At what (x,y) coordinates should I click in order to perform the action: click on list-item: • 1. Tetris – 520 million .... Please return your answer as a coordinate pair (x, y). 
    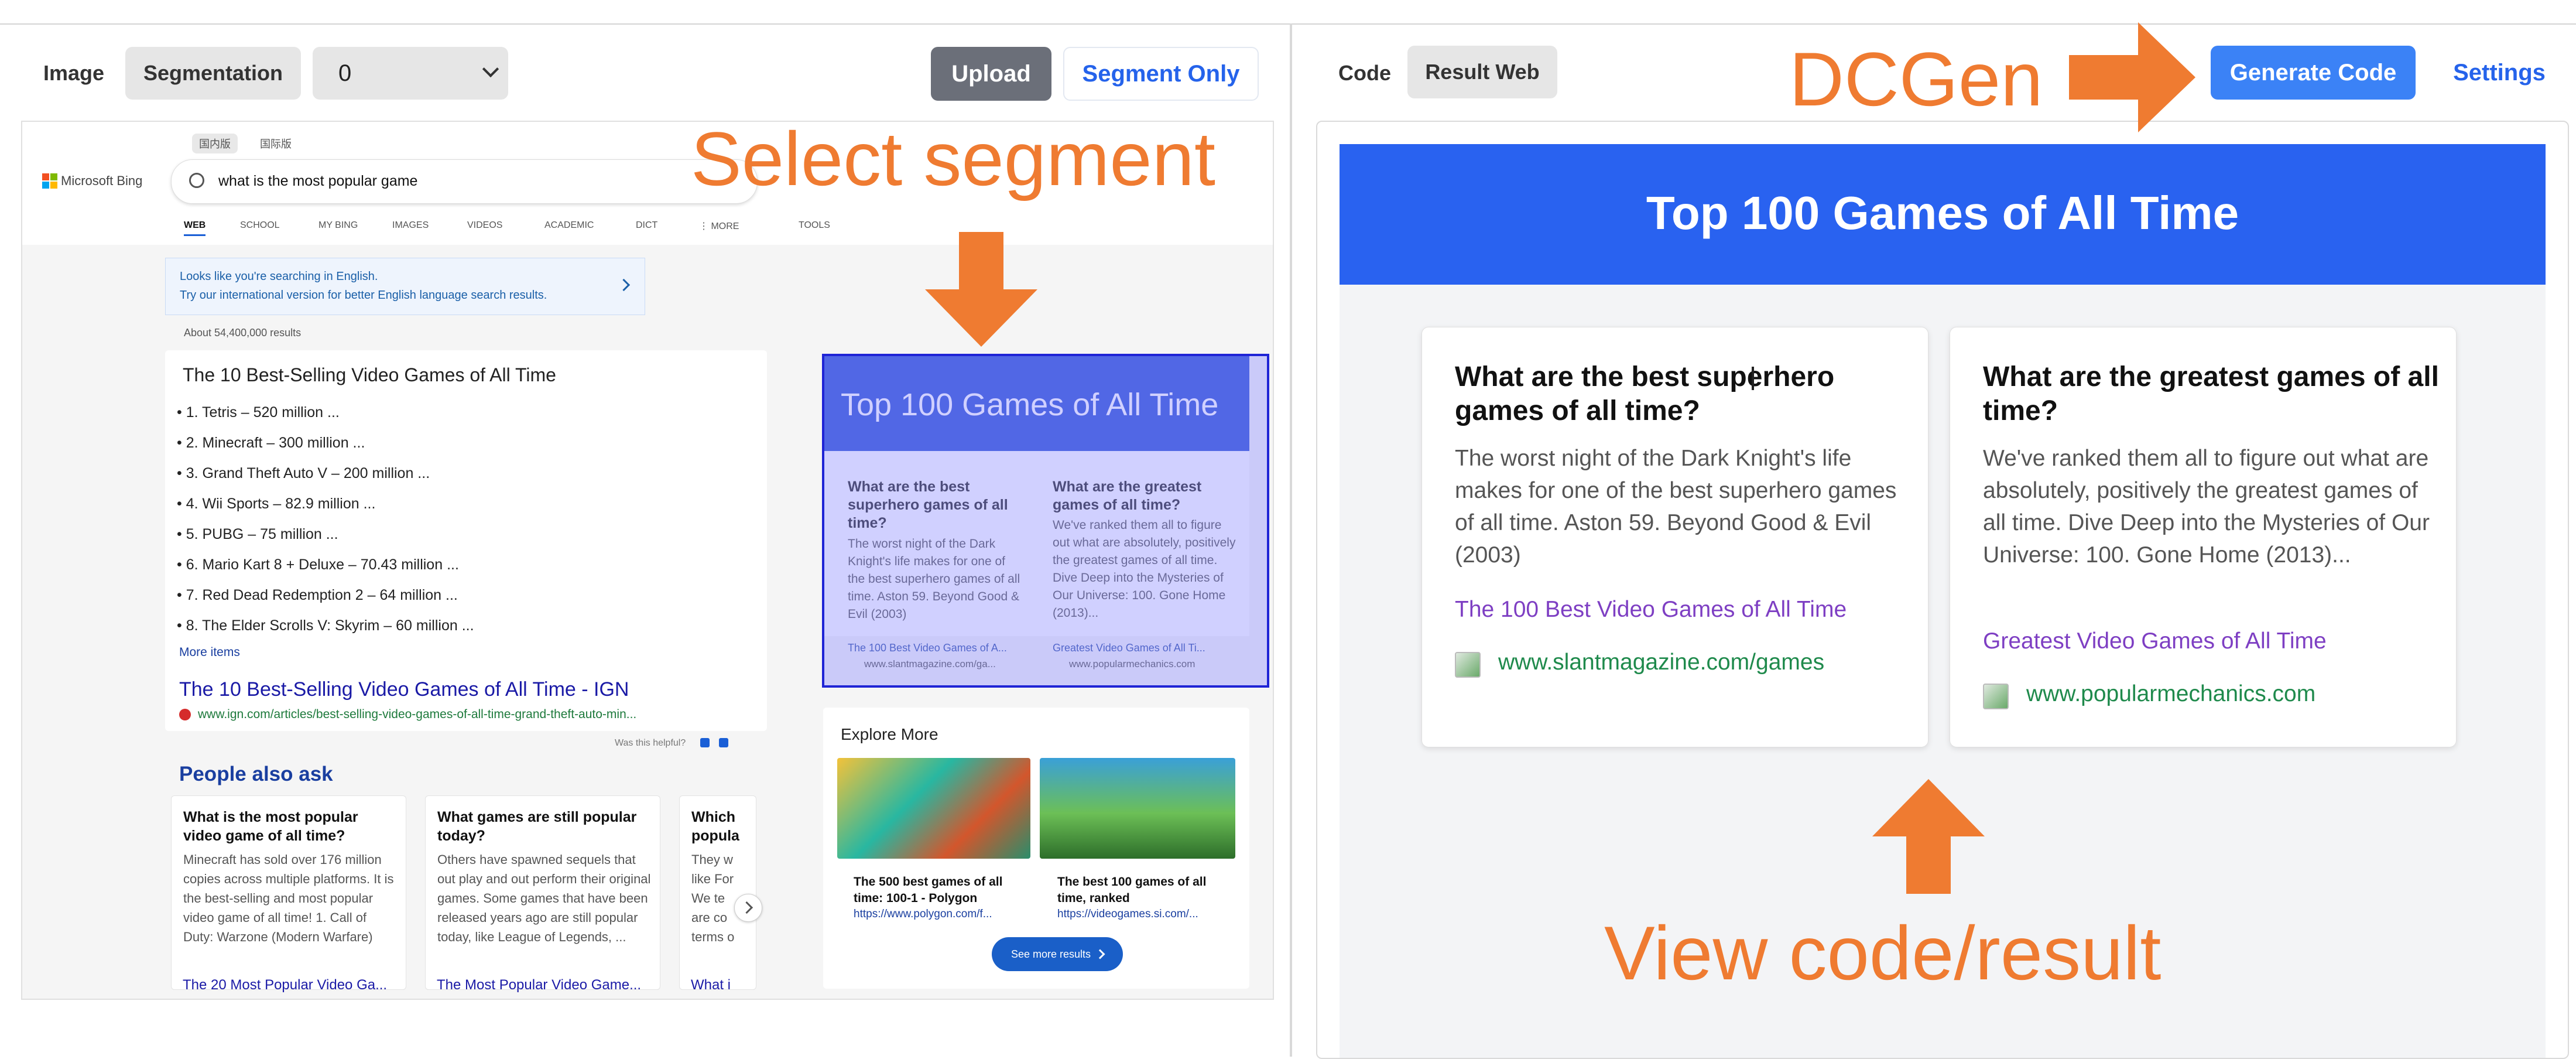
    Looking at the image, I should click on (258, 412).